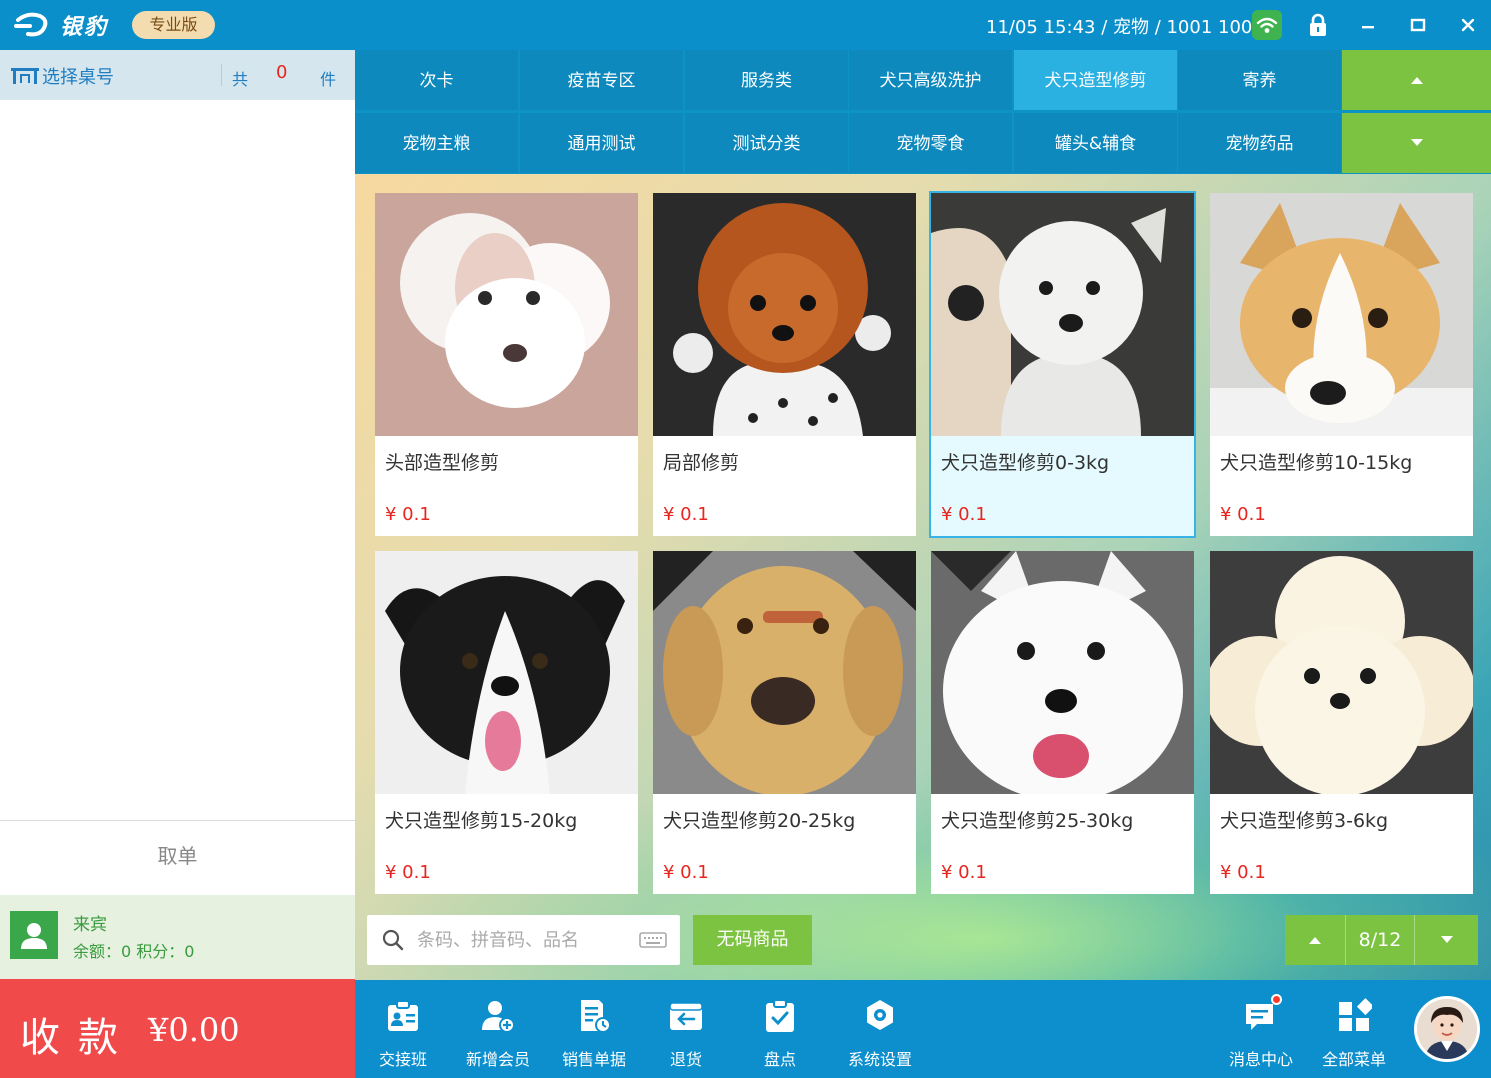  I want to click on category-tab: 宠物零食, so click(930, 143).